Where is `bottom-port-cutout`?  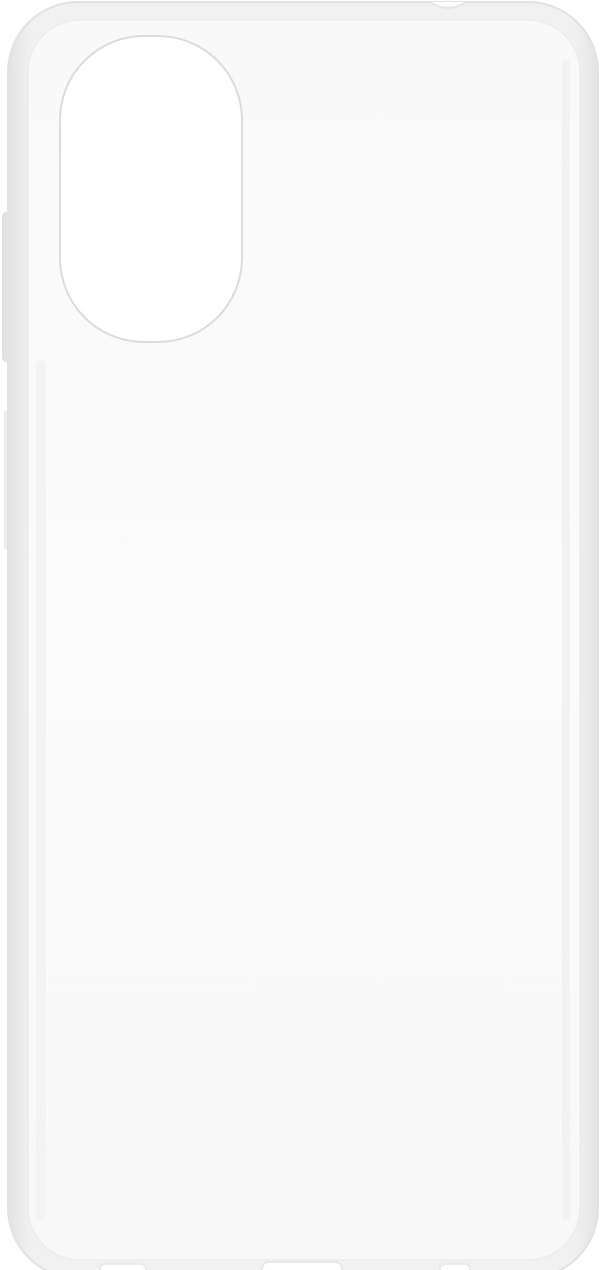
bottom-port-cutout is located at coordinates (302, 1265).